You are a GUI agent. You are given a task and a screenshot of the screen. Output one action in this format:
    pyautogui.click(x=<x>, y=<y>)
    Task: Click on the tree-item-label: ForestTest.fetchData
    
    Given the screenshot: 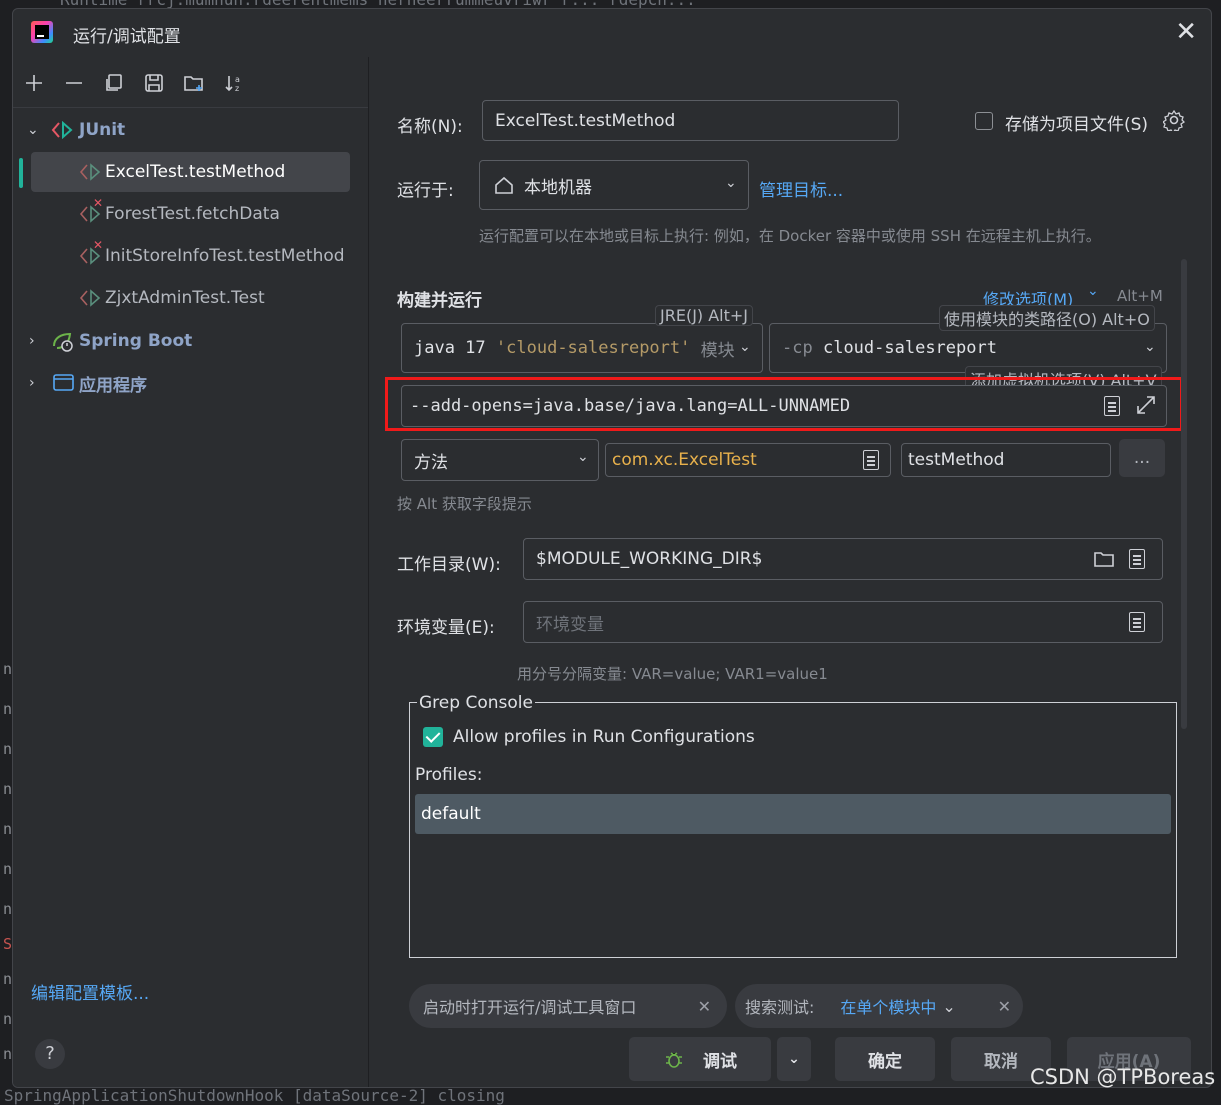 What is the action you would take?
    pyautogui.click(x=192, y=214)
    